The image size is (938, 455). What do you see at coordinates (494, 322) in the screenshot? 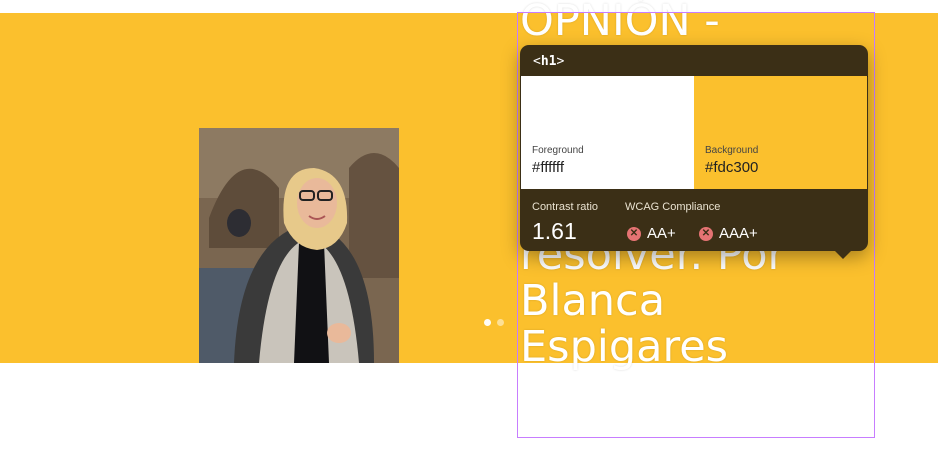
I see `carousel-dots` at bounding box center [494, 322].